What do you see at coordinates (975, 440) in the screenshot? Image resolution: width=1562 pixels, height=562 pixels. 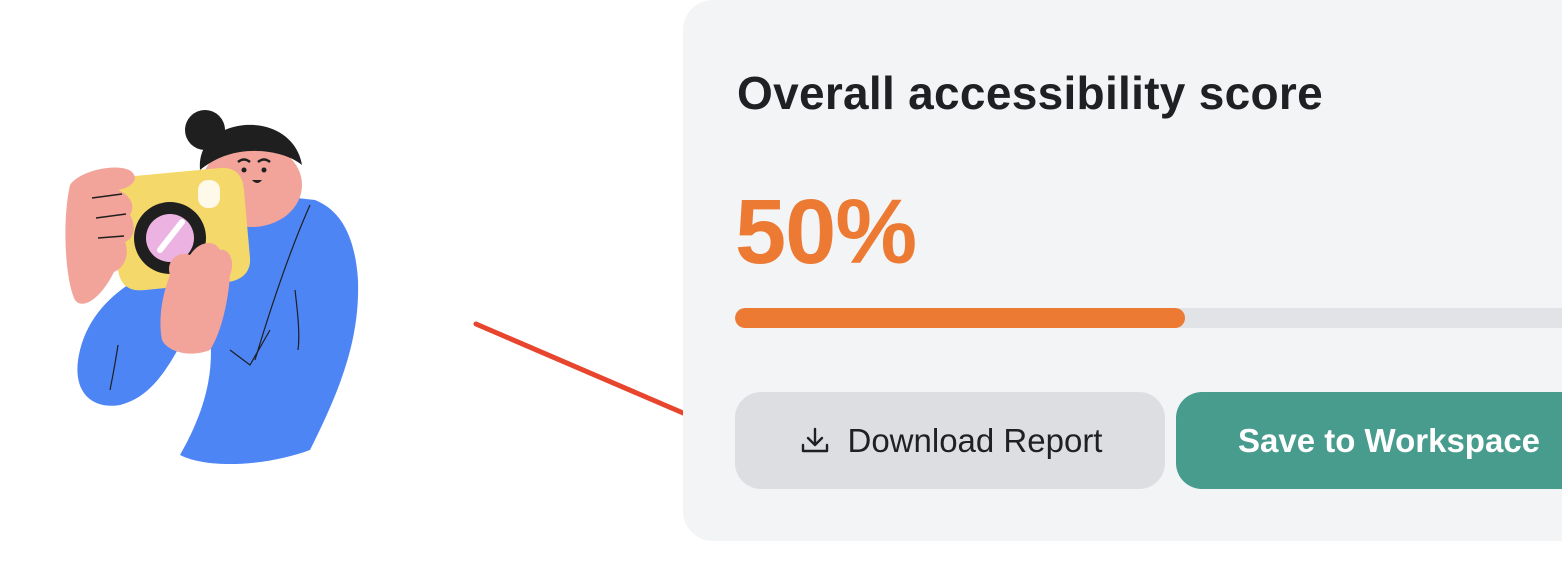 I see `download-report-label: Download Report` at bounding box center [975, 440].